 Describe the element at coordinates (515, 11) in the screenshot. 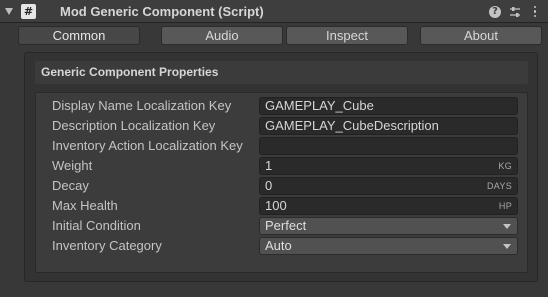

I see `preset-settings-icon` at that location.